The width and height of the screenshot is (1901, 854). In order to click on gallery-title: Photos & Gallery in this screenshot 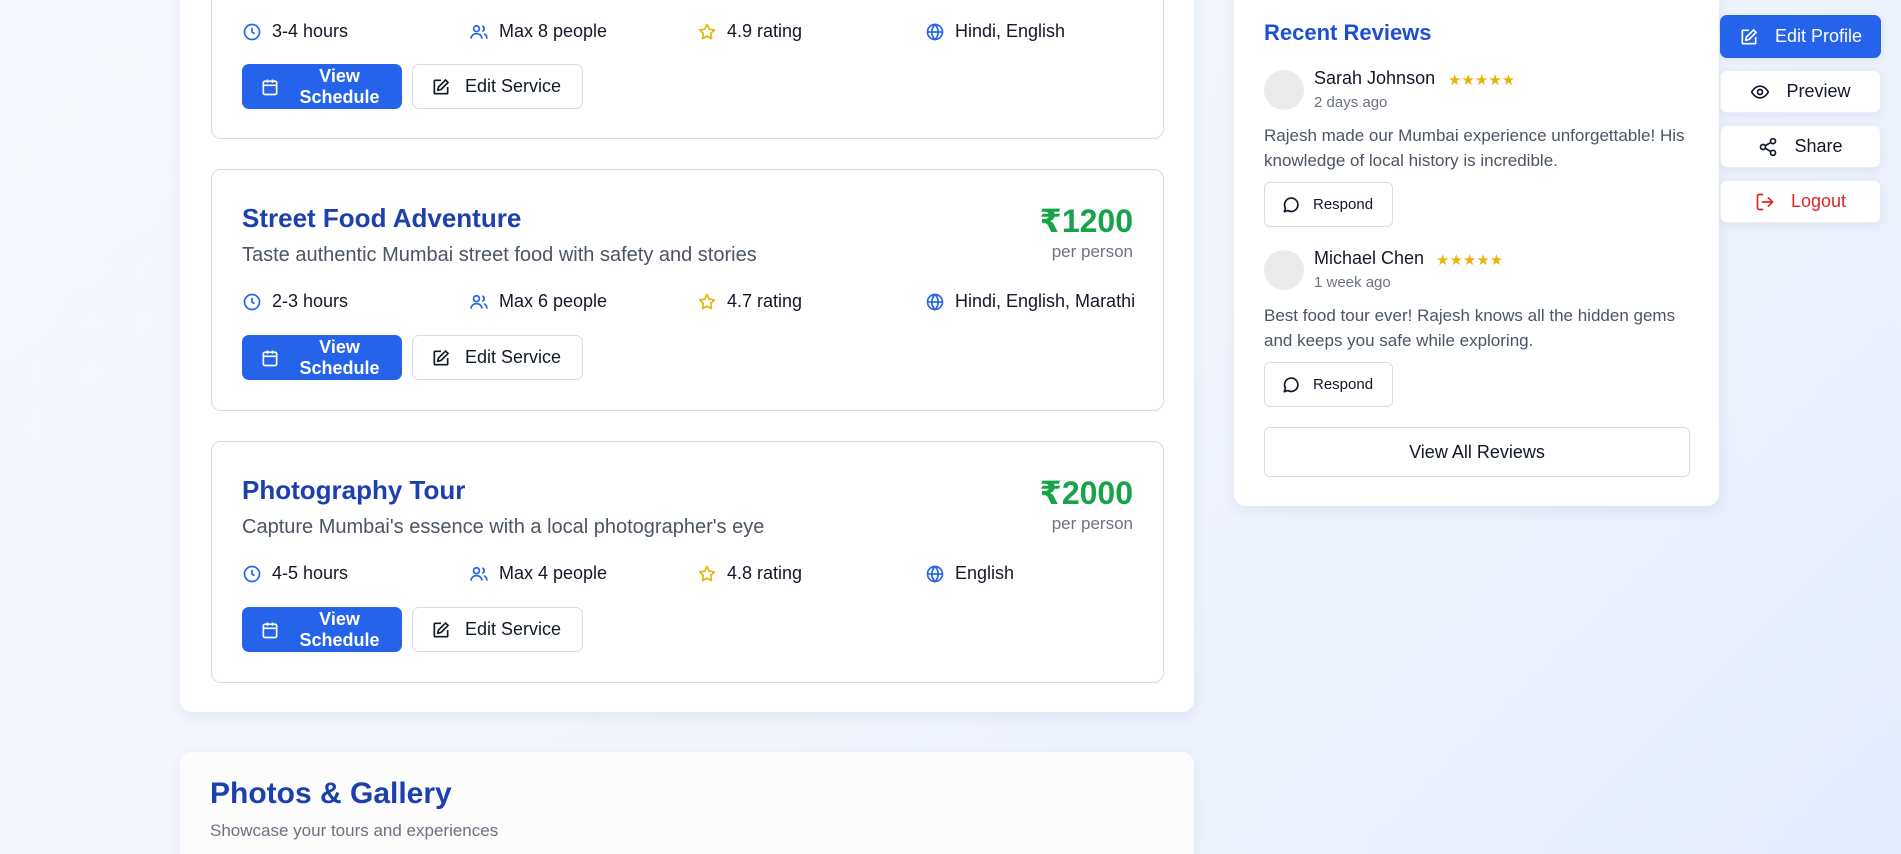, I will do `click(331, 793)`.